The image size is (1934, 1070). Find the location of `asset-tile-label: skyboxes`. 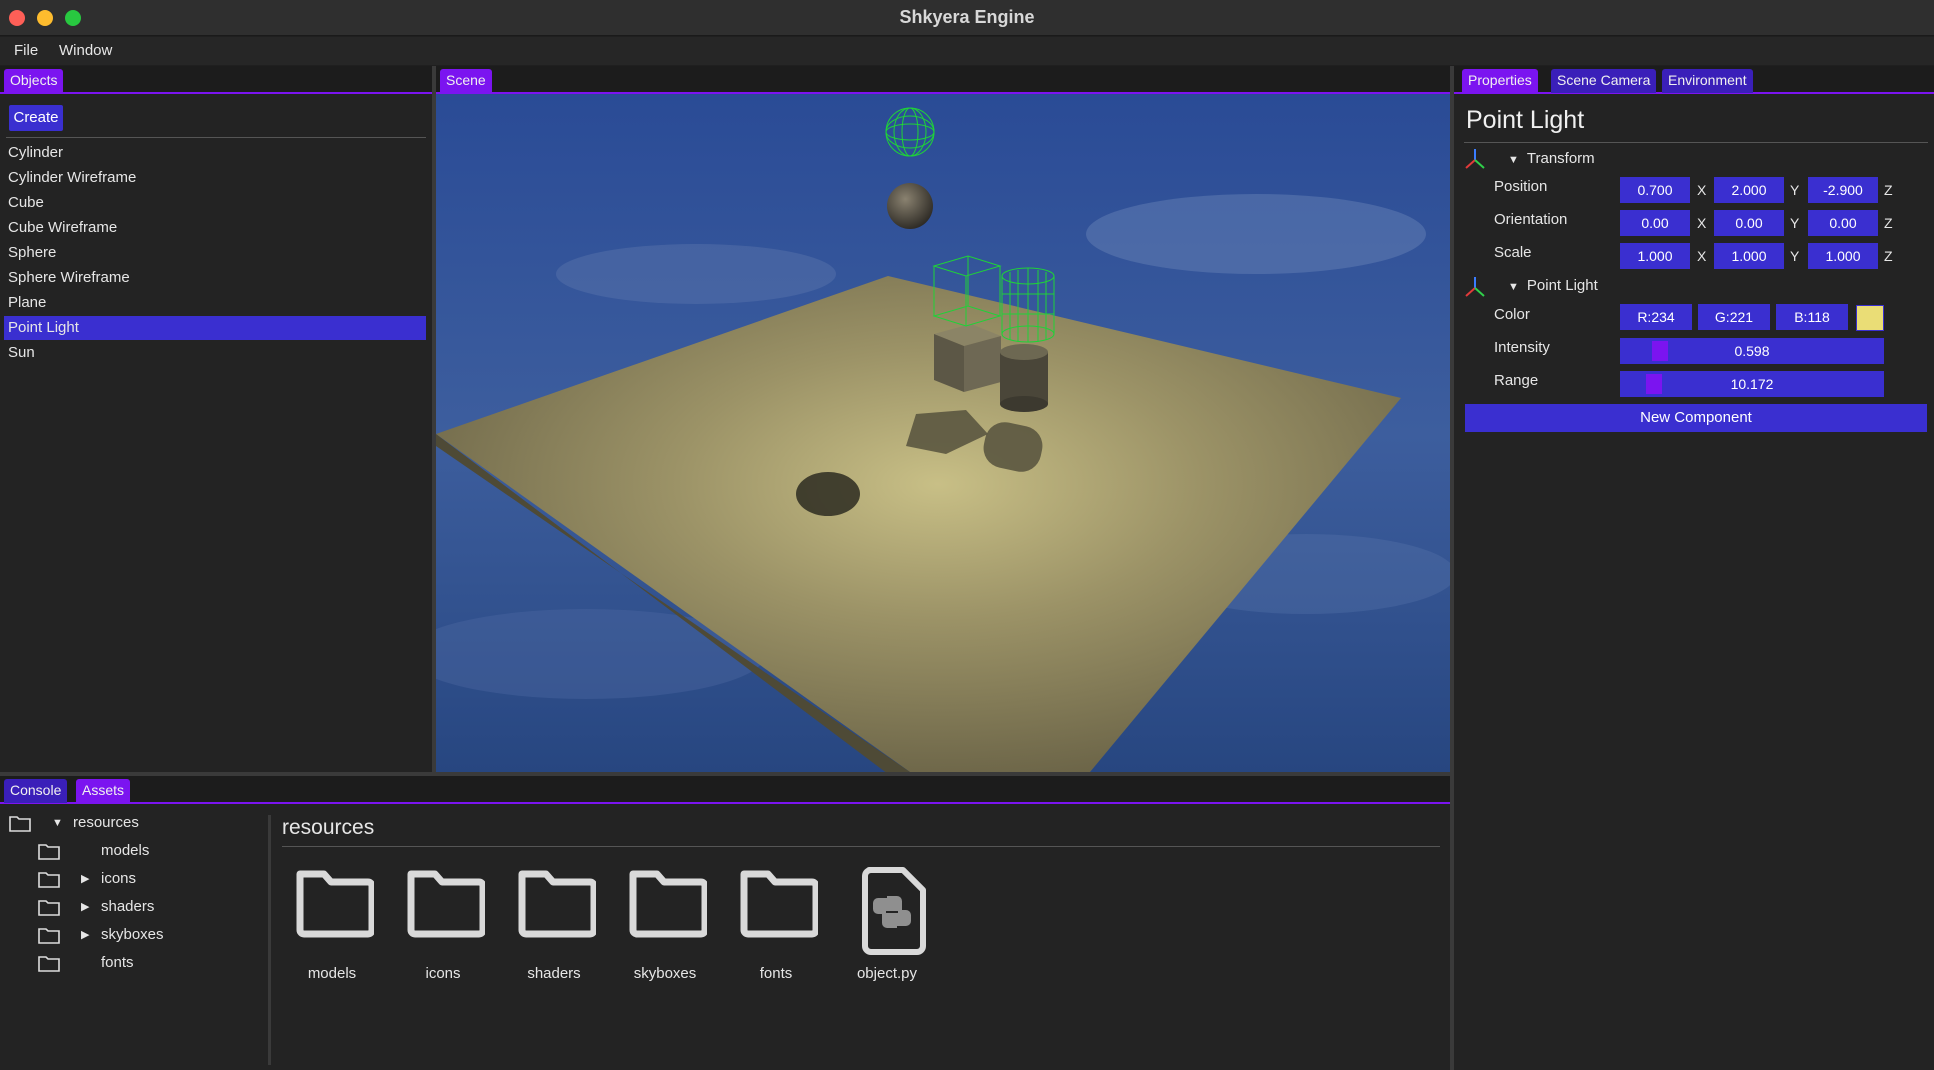

asset-tile-label: skyboxes is located at coordinates (665, 973).